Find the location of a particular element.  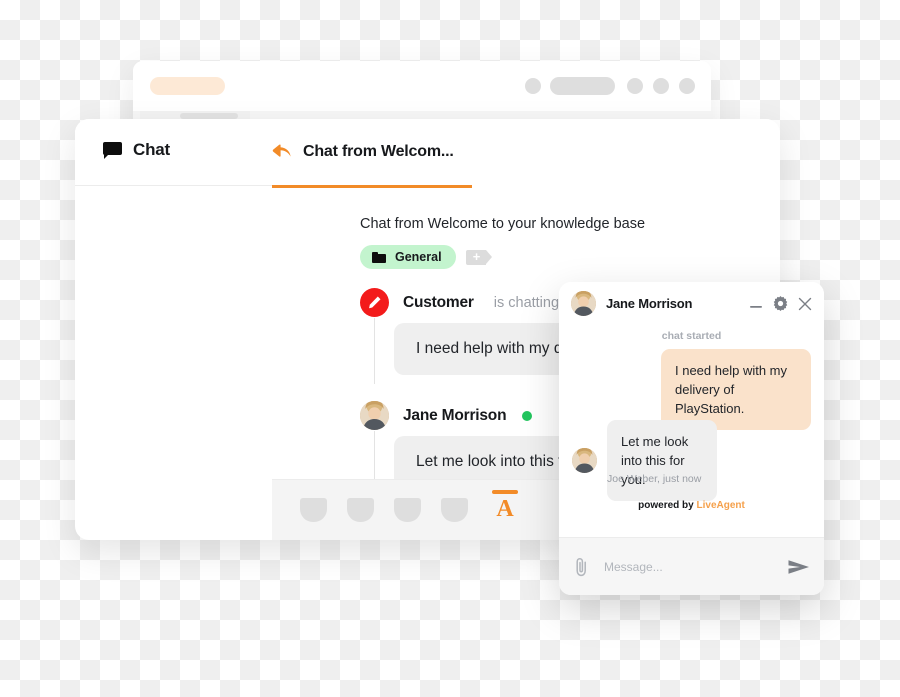

widget-agent-name: Jane Morrison is located at coordinates (649, 303).